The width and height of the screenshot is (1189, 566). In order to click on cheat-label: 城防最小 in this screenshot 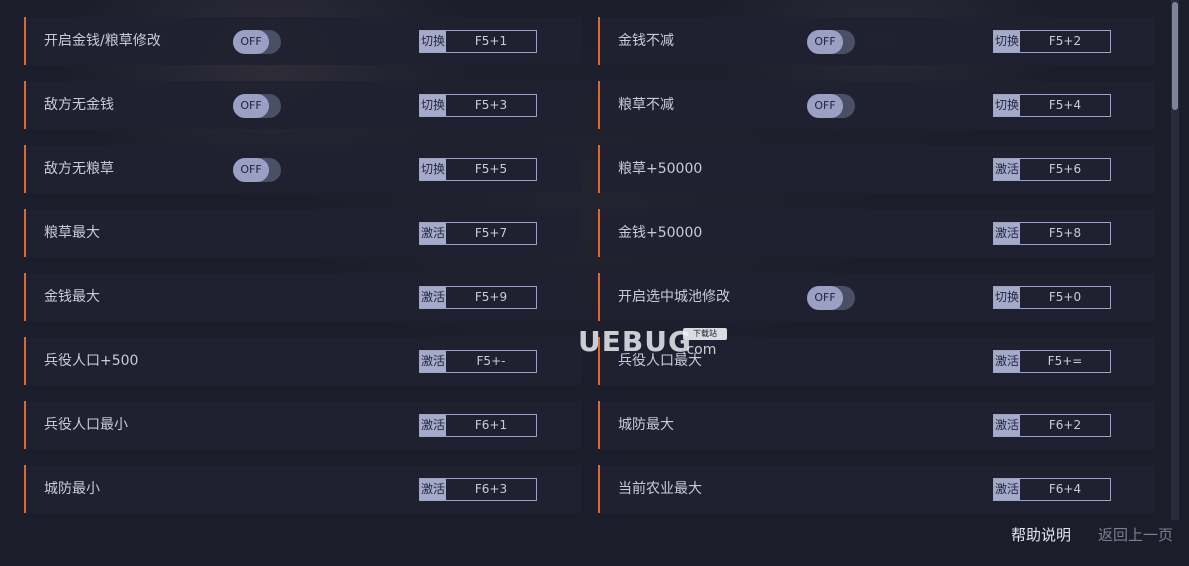, I will do `click(72, 489)`.